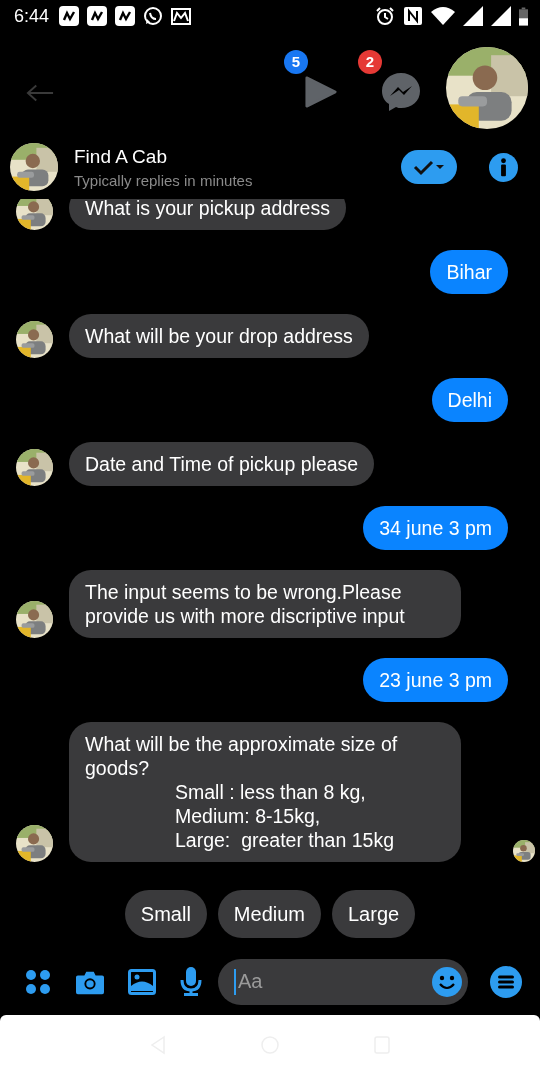 This screenshot has height=1080, width=540. I want to click on notification-badge: 5, so click(296, 61).